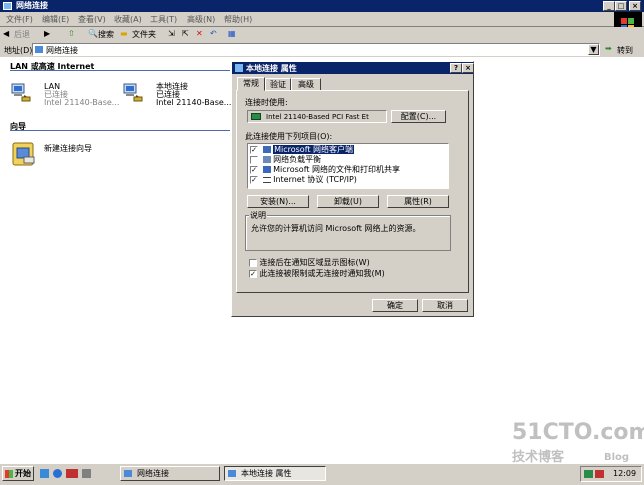  Describe the element at coordinates (418, 201) in the screenshot. I see `properties-button: 属性(R)` at that location.